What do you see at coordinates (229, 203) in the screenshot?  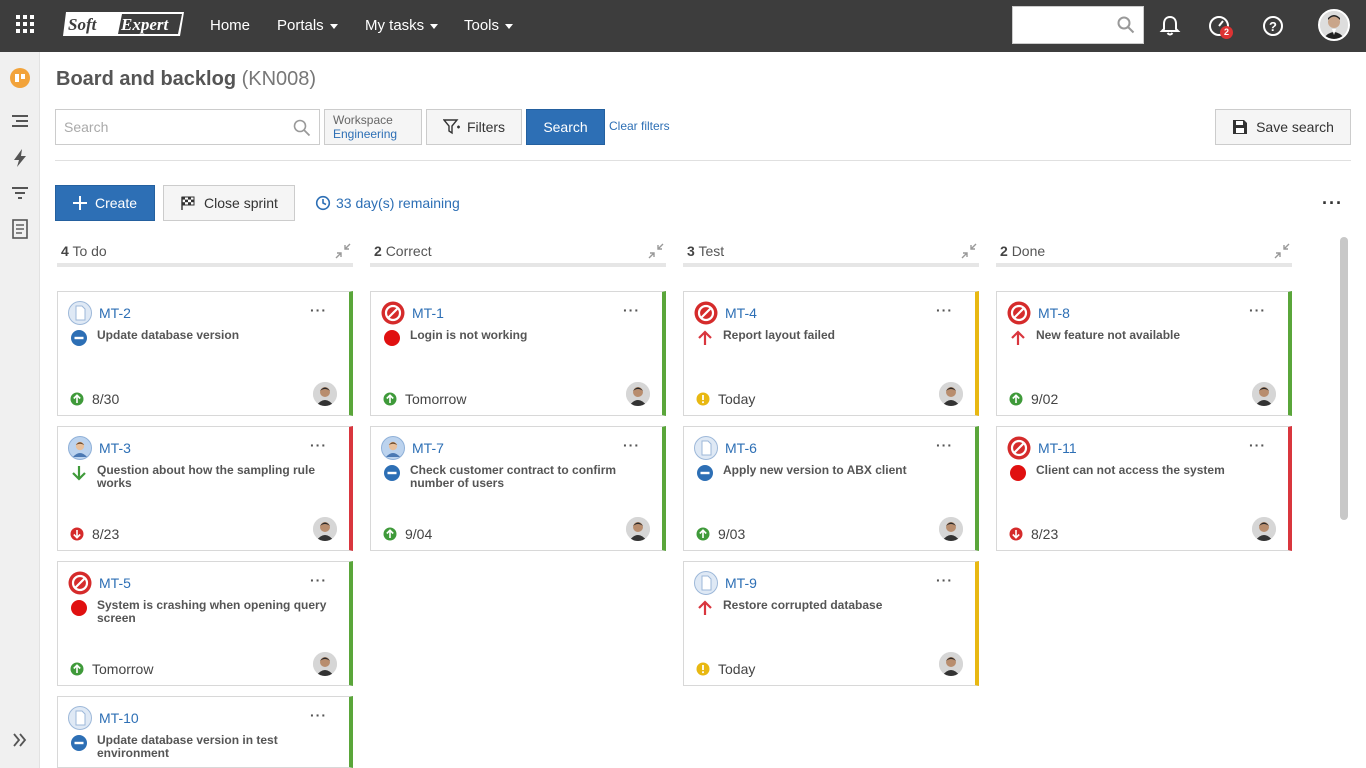 I see `close-sprint-button: Close sprint` at bounding box center [229, 203].